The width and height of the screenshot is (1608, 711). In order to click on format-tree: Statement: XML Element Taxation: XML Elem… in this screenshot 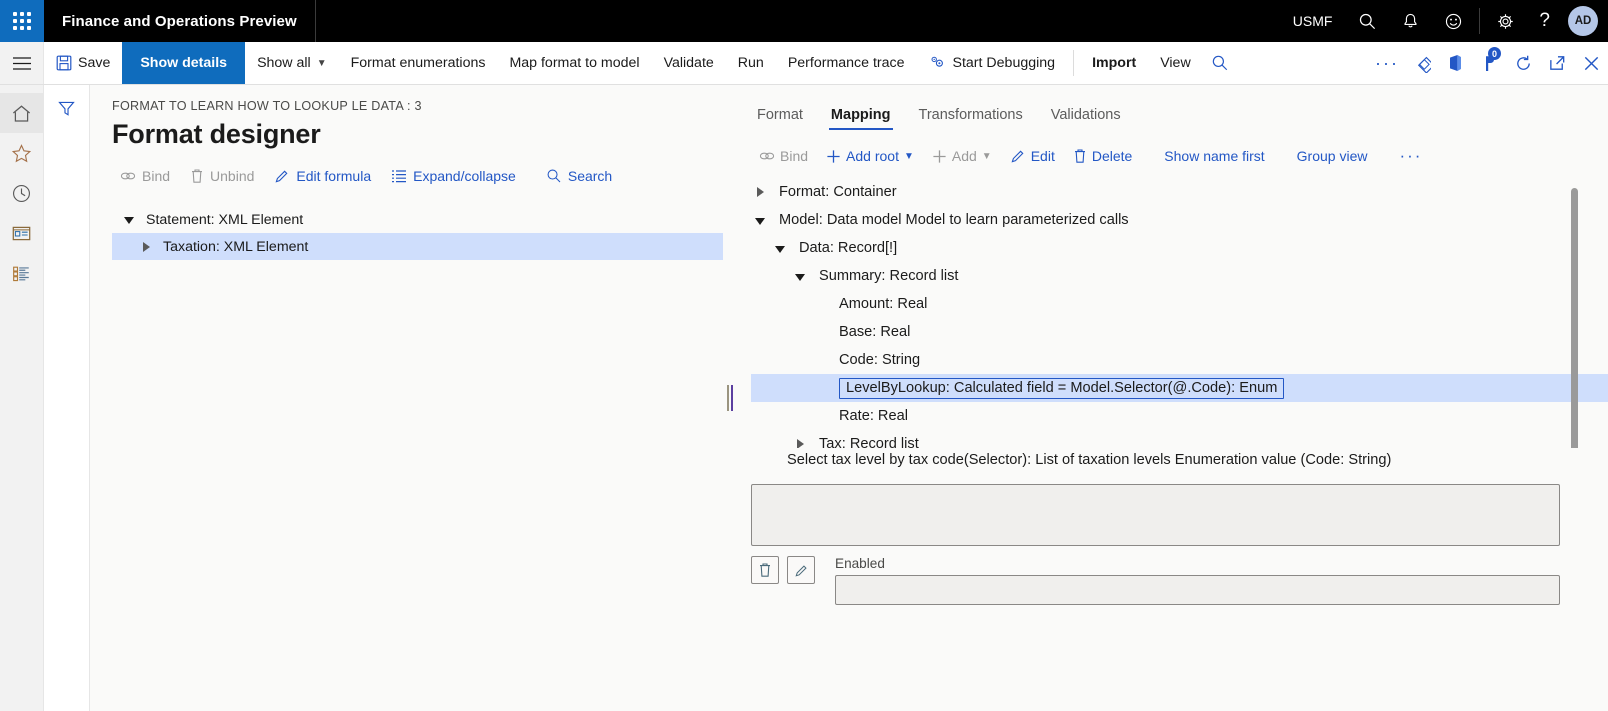, I will do `click(417, 233)`.